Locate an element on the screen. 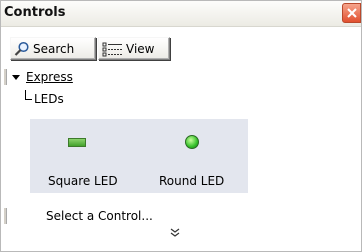 The height and width of the screenshot is (252, 362). search-button-label: Search is located at coordinates (54, 49).